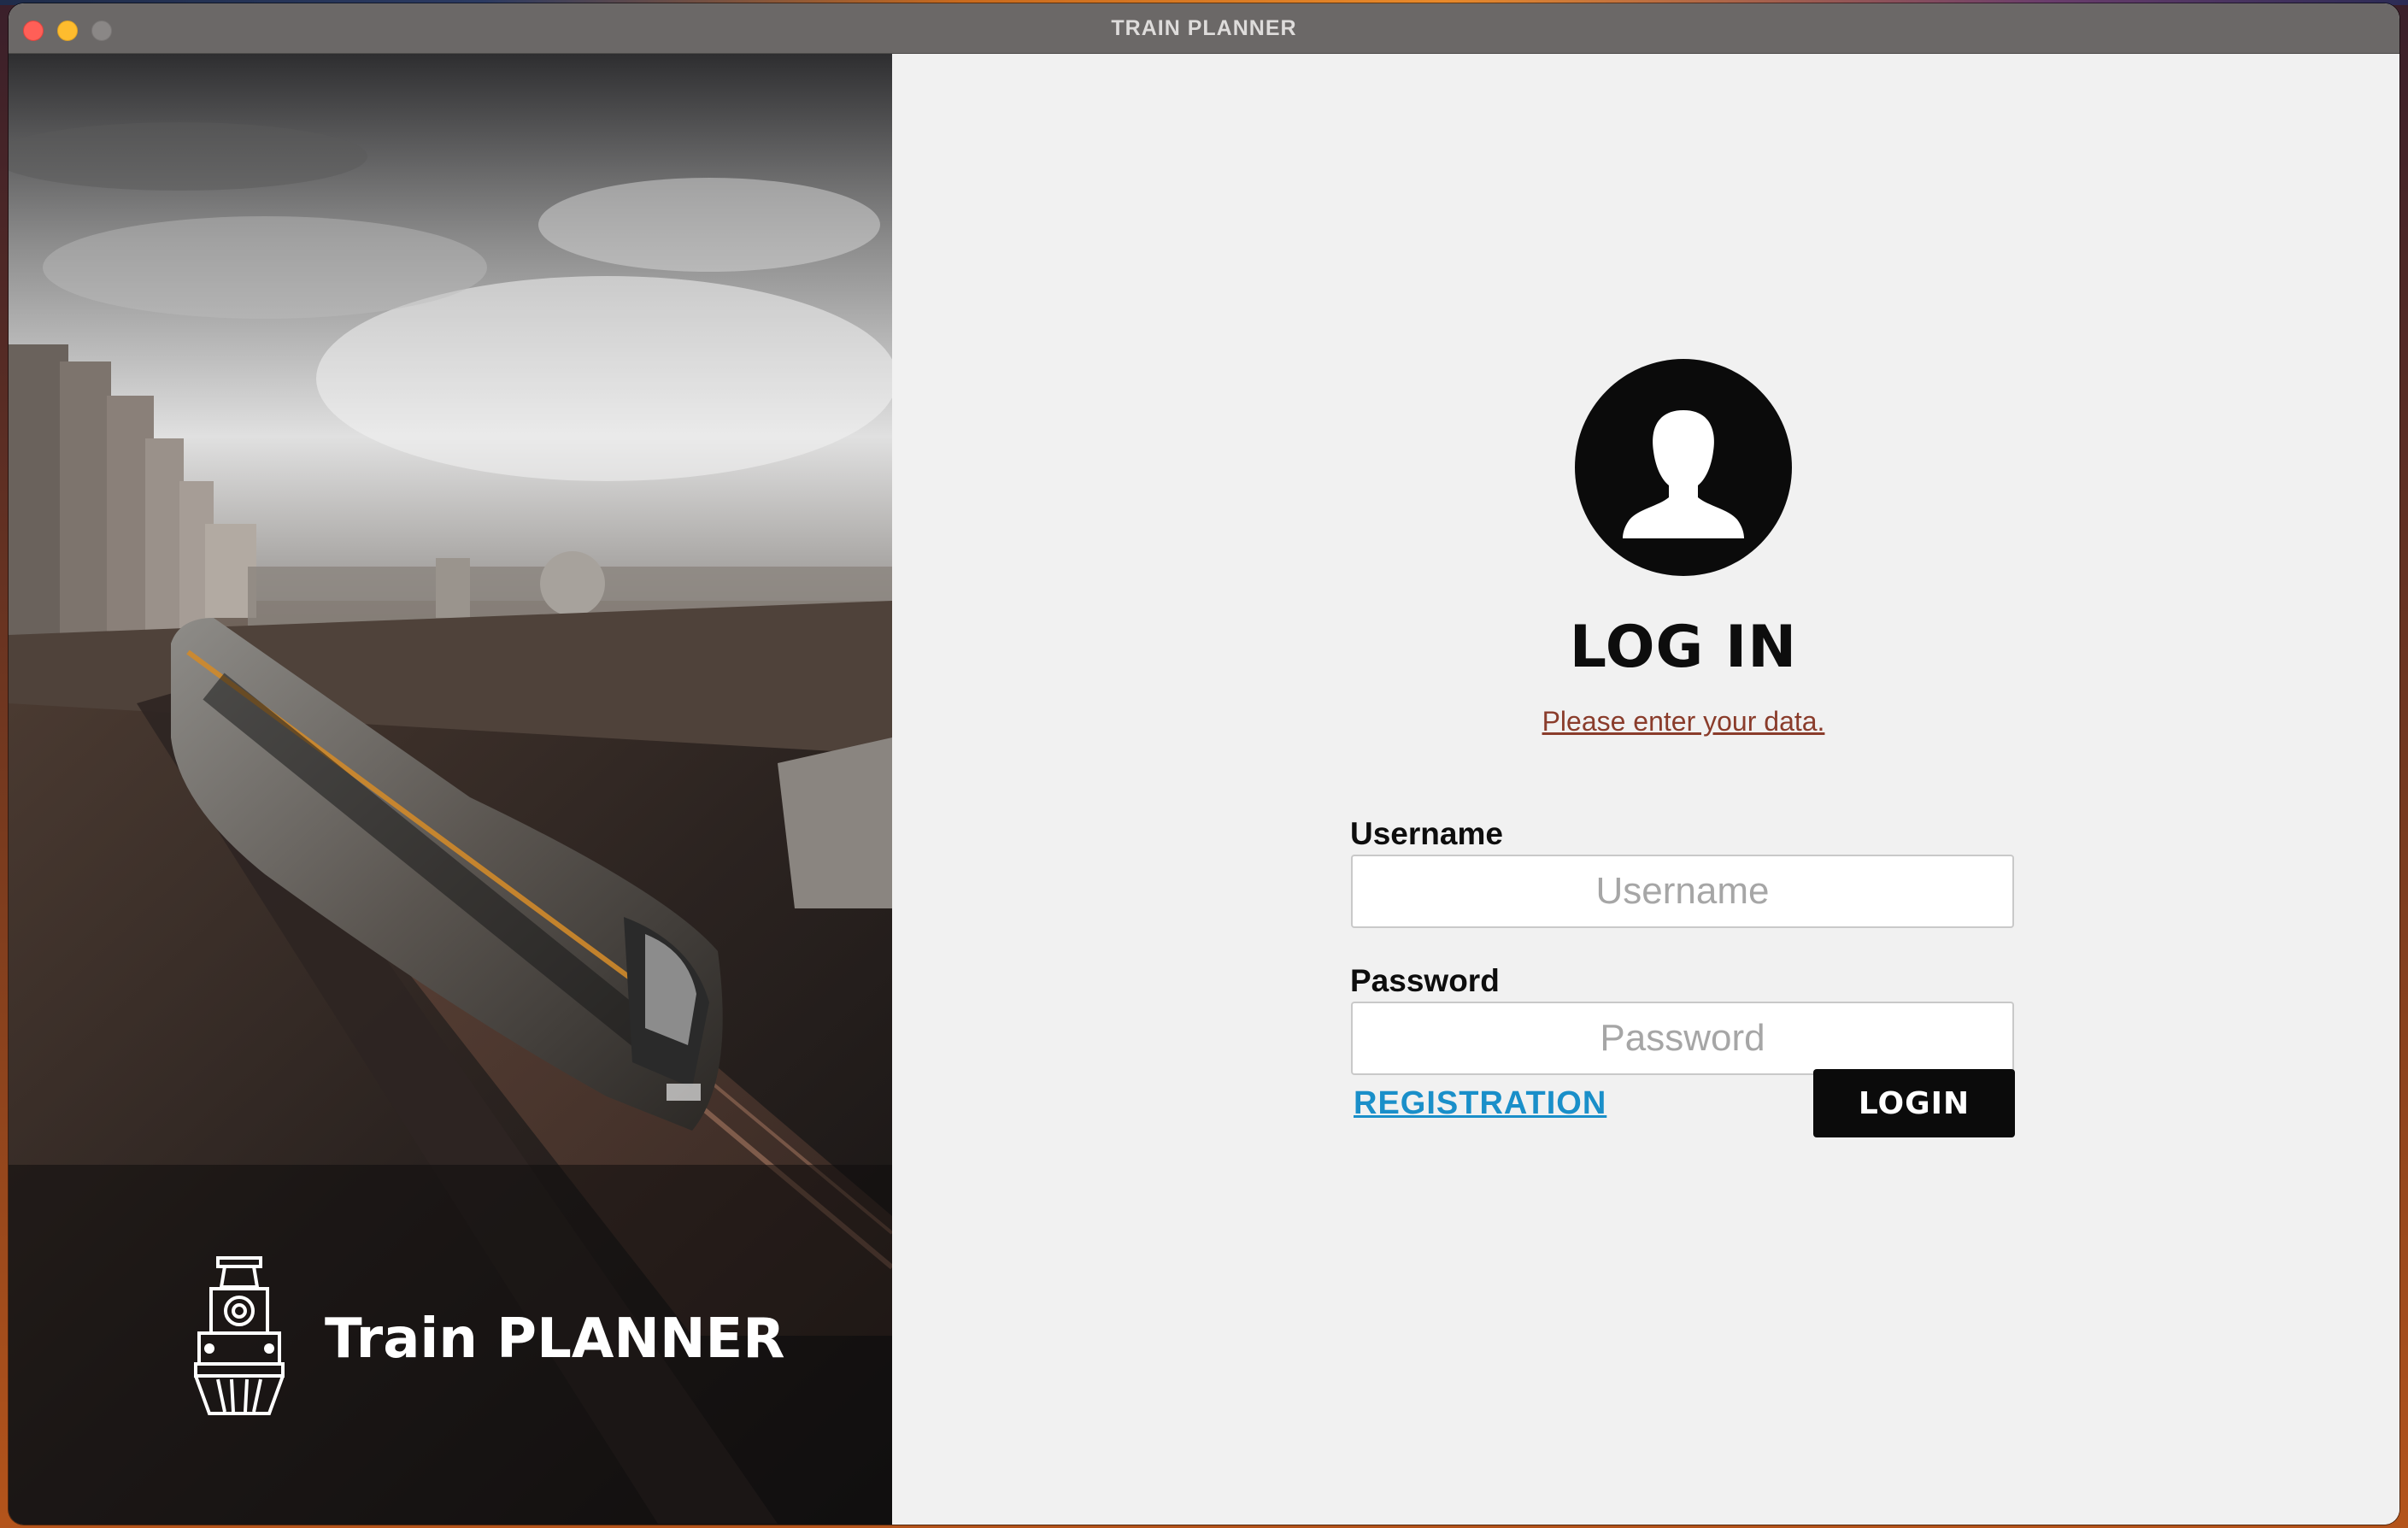  I want to click on login-button: LOGIN, so click(1914, 1103).